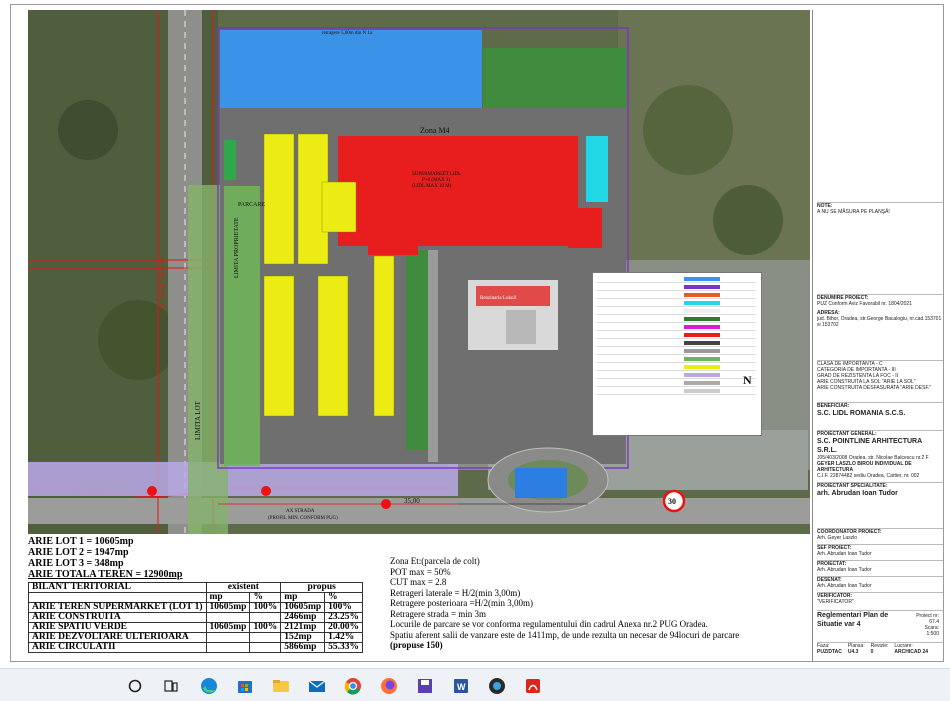 This screenshot has width=950, height=701. Describe the element at coordinates (117, 647) in the screenshot. I see `row-label: ARIE CIRCULATII` at that location.